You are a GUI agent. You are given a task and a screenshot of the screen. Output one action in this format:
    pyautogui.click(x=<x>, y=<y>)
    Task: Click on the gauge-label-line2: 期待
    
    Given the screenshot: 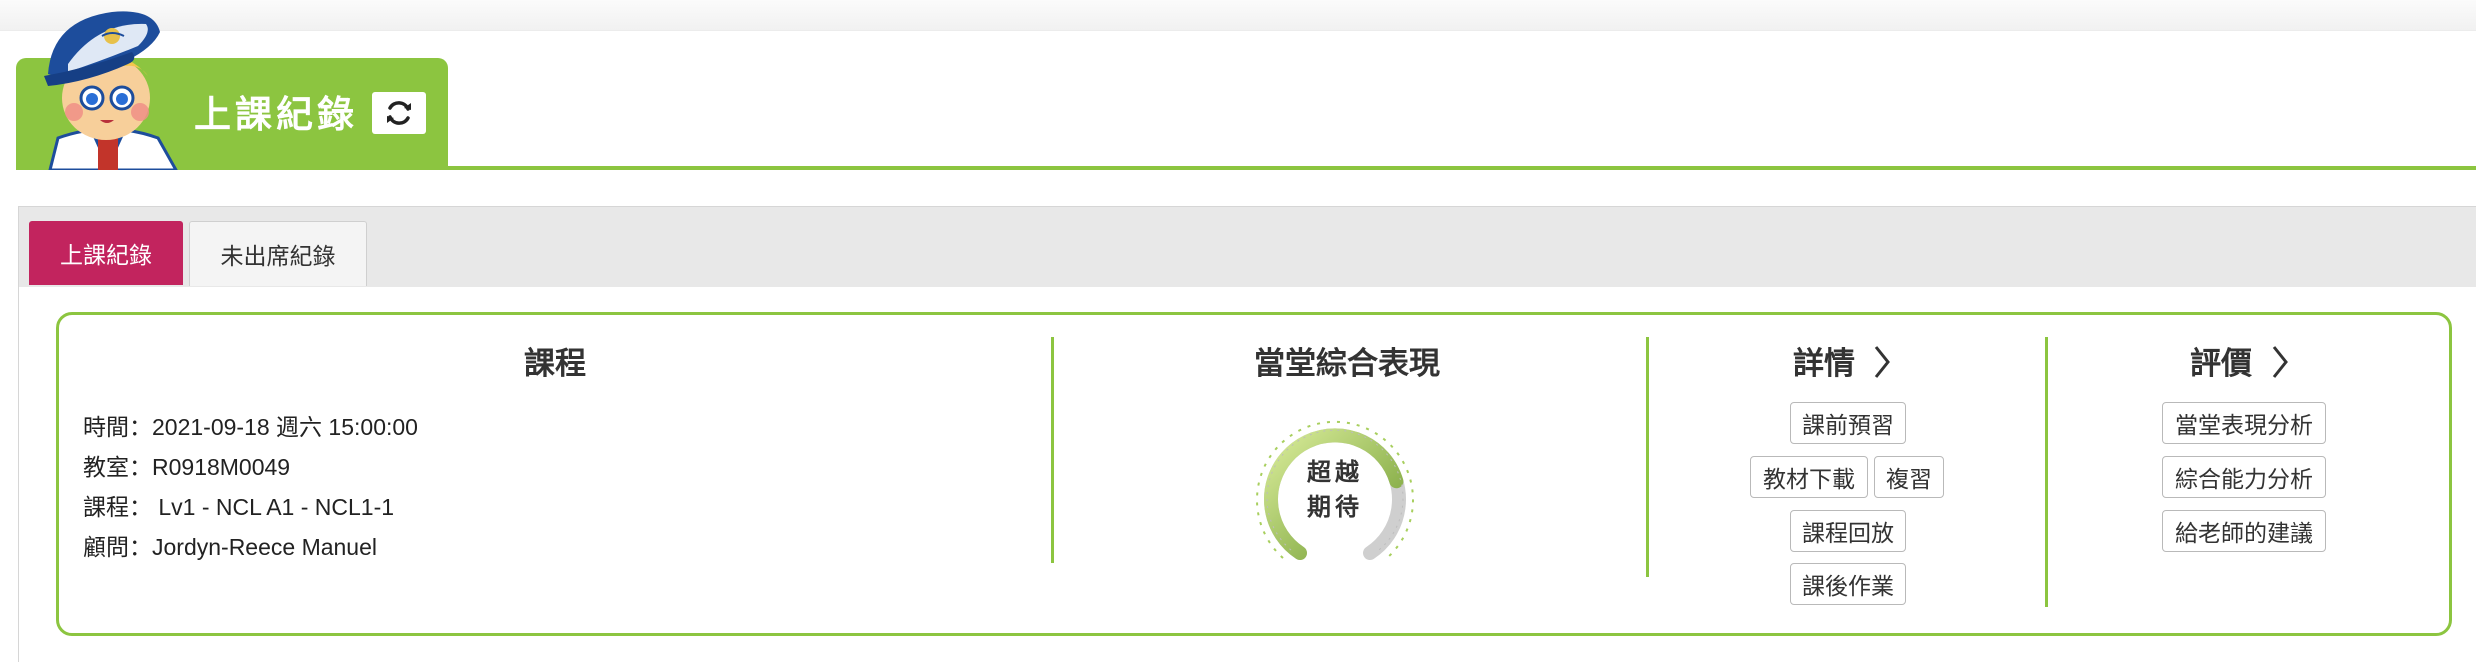 What is the action you would take?
    pyautogui.click(x=1335, y=507)
    